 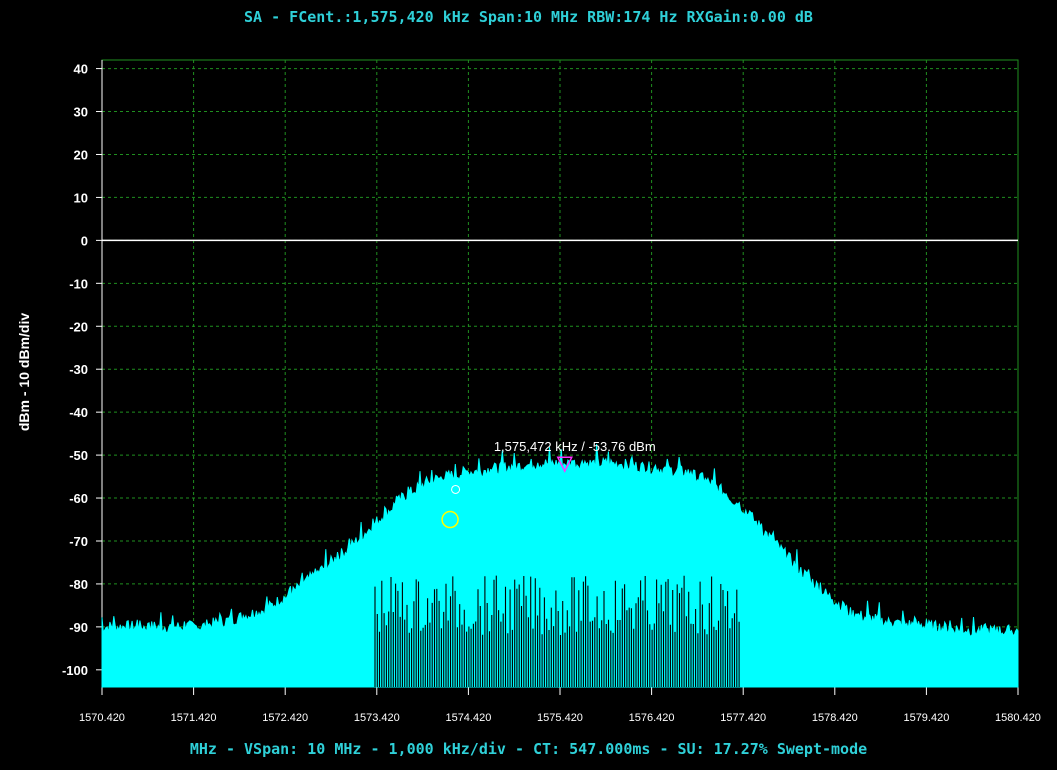 What do you see at coordinates (78, 541) in the screenshot?
I see `y-tick-label: -70` at bounding box center [78, 541].